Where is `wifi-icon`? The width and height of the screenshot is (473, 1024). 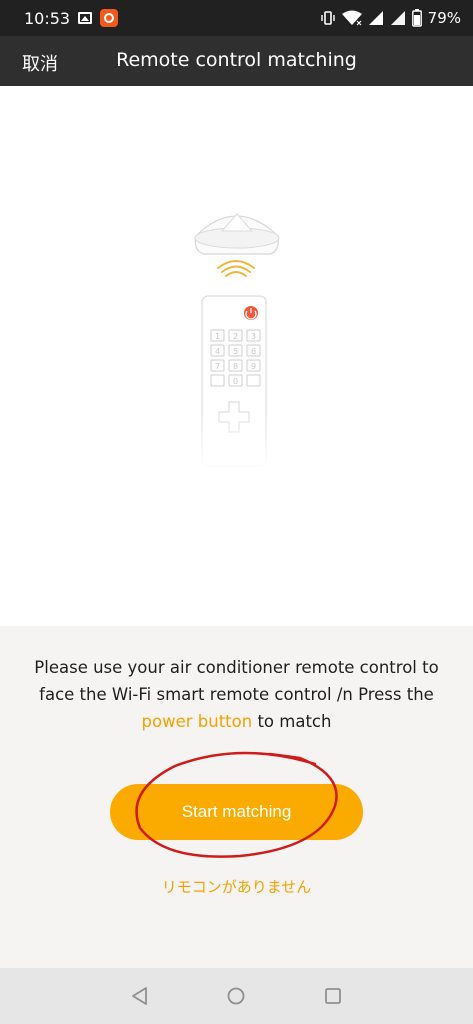 wifi-icon is located at coordinates (351, 18).